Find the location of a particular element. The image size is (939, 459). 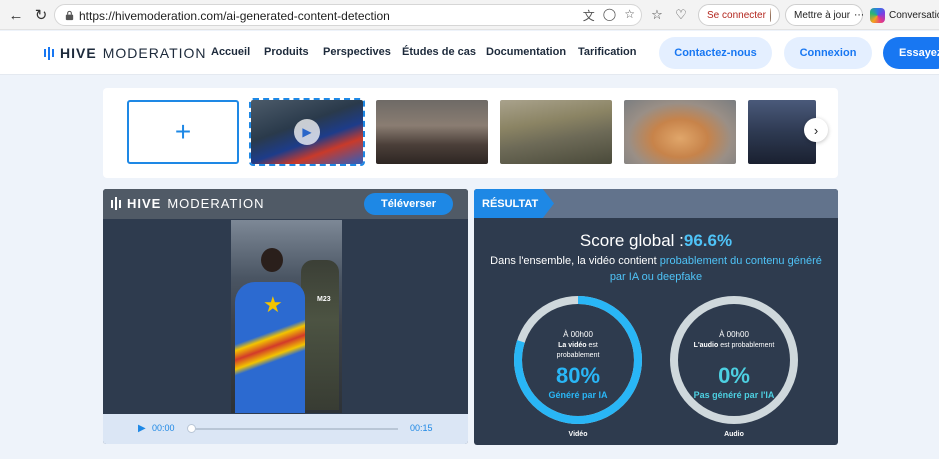

video-statement-line2: probablement is located at coordinates (578, 355).